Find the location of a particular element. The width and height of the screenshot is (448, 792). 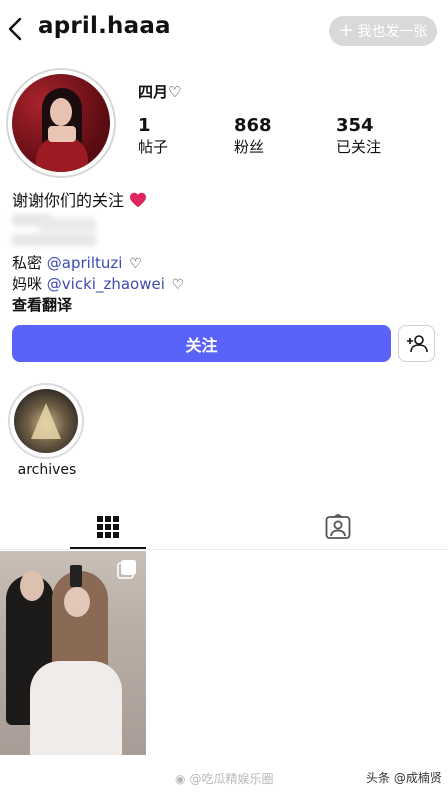

post-photo-label: 我也发一张 is located at coordinates (392, 32).